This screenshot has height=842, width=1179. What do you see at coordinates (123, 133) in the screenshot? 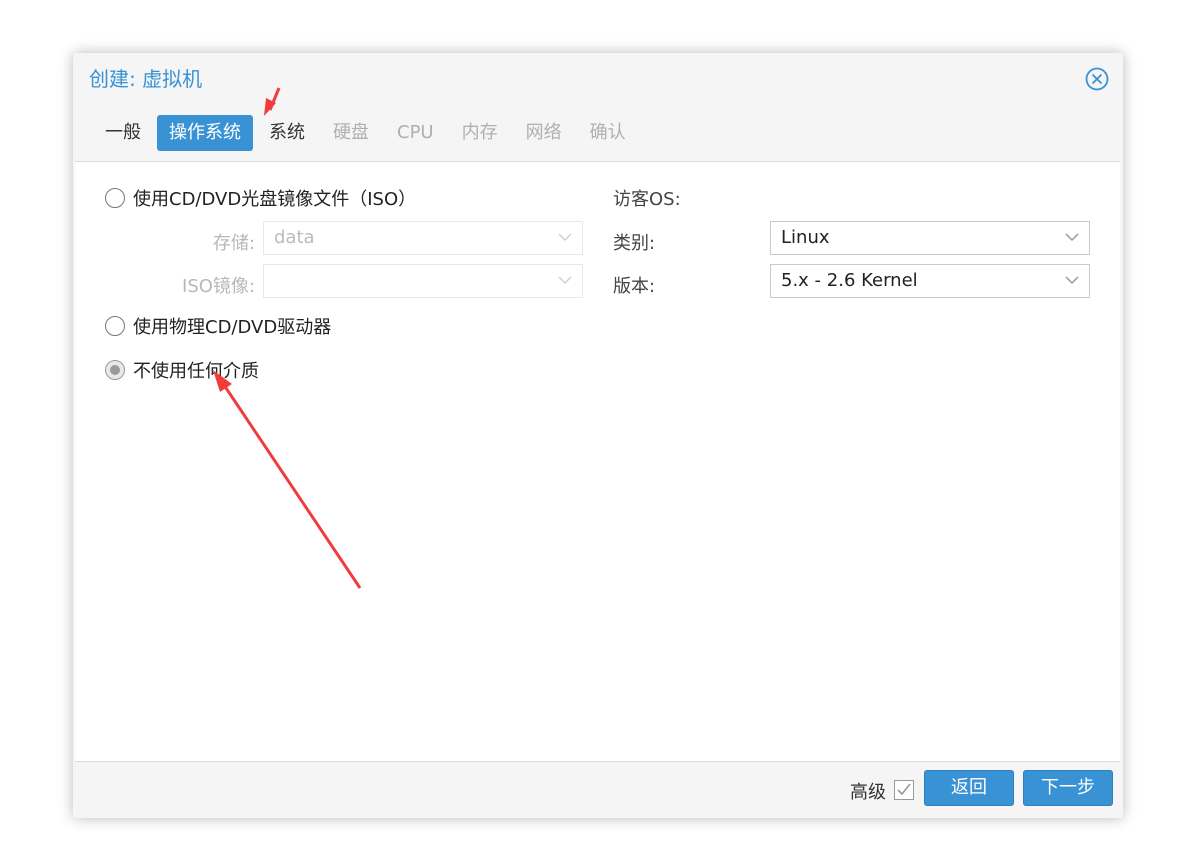
I see `tab-general: 一般` at bounding box center [123, 133].